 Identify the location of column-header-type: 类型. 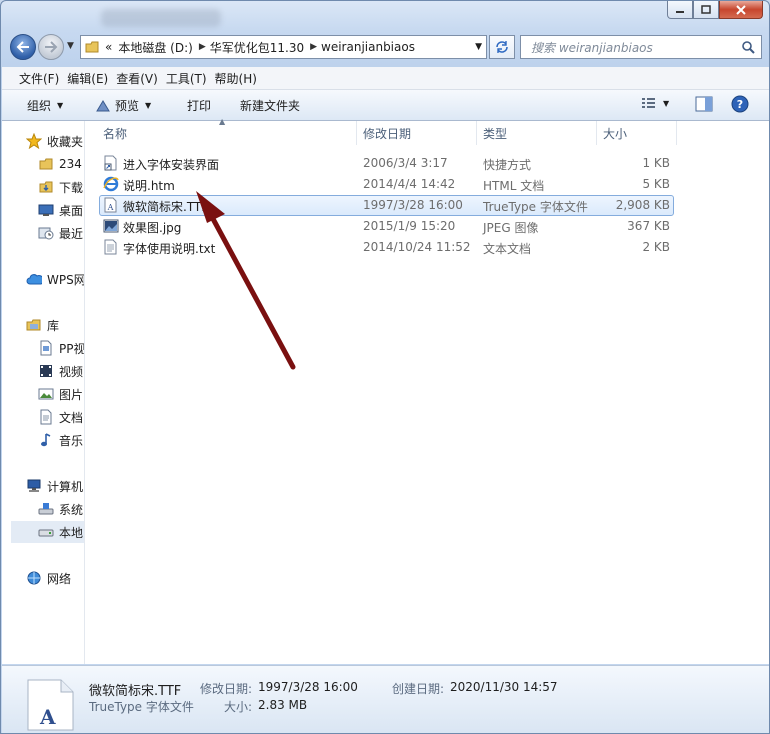
(537, 133).